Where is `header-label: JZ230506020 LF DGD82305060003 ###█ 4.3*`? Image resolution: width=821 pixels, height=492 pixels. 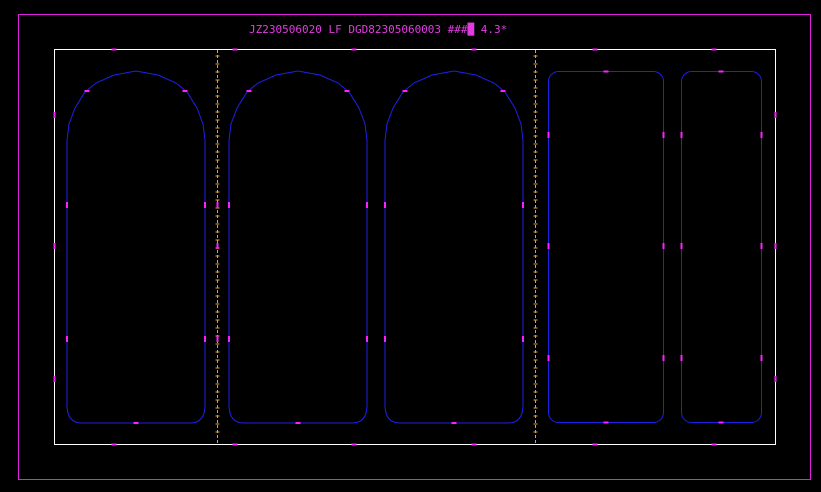 header-label: JZ230506020 LF DGD82305060003 ###█ 4.3* is located at coordinates (378, 29).